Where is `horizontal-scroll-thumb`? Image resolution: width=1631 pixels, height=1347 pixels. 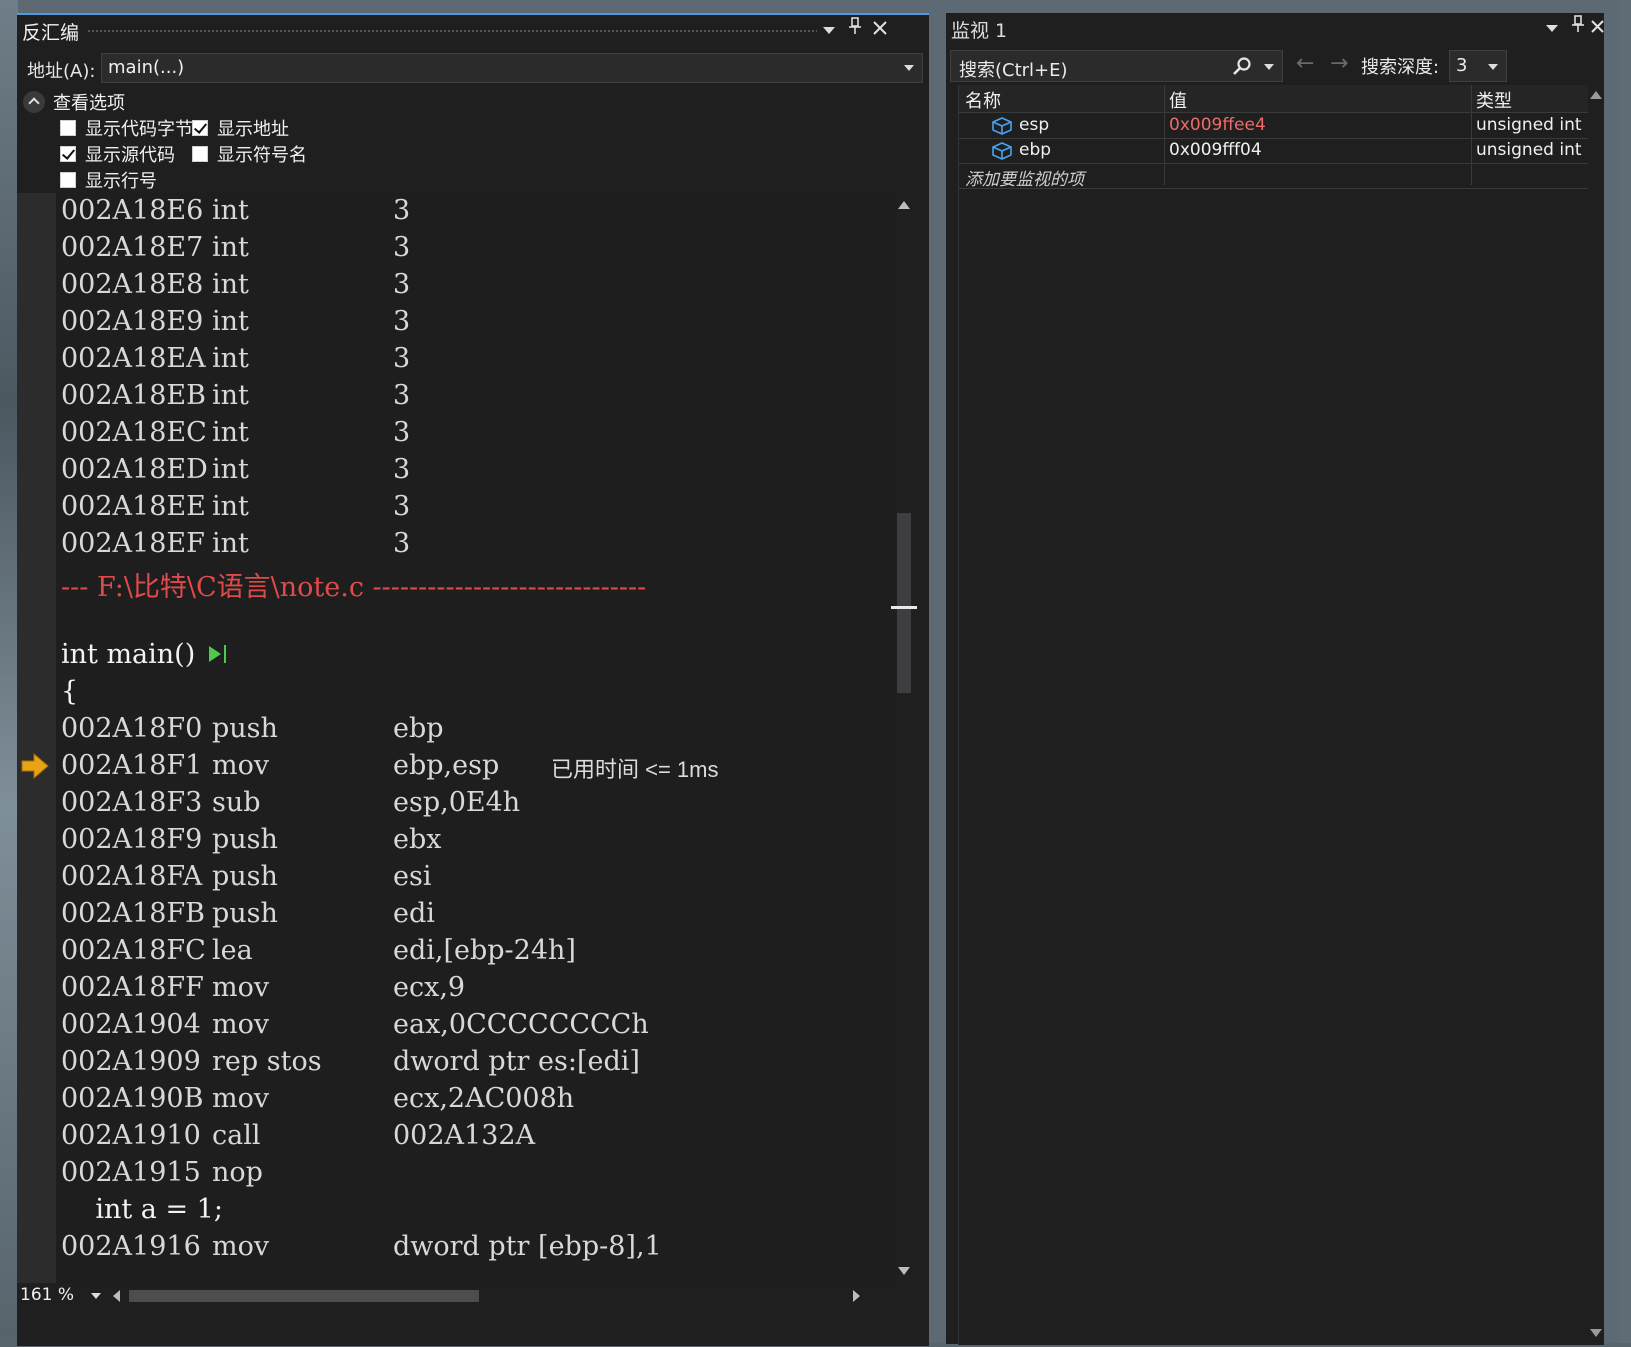 horizontal-scroll-thumb is located at coordinates (304, 1296).